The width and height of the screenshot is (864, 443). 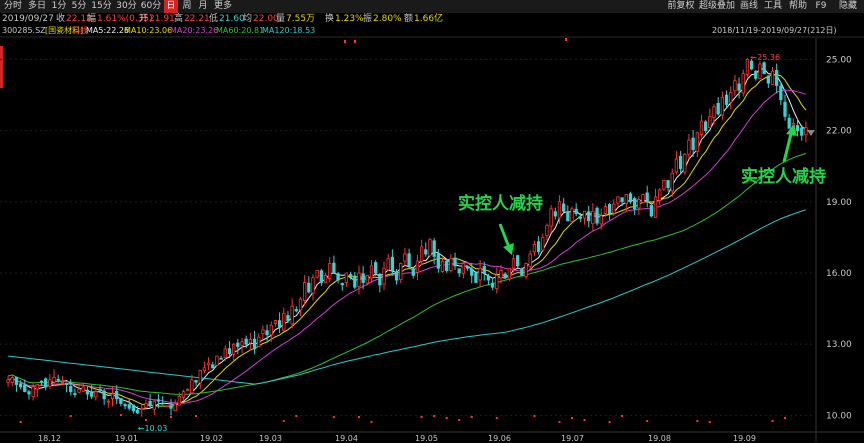 I want to click on annotation-1: 实控人减持, so click(x=500, y=204).